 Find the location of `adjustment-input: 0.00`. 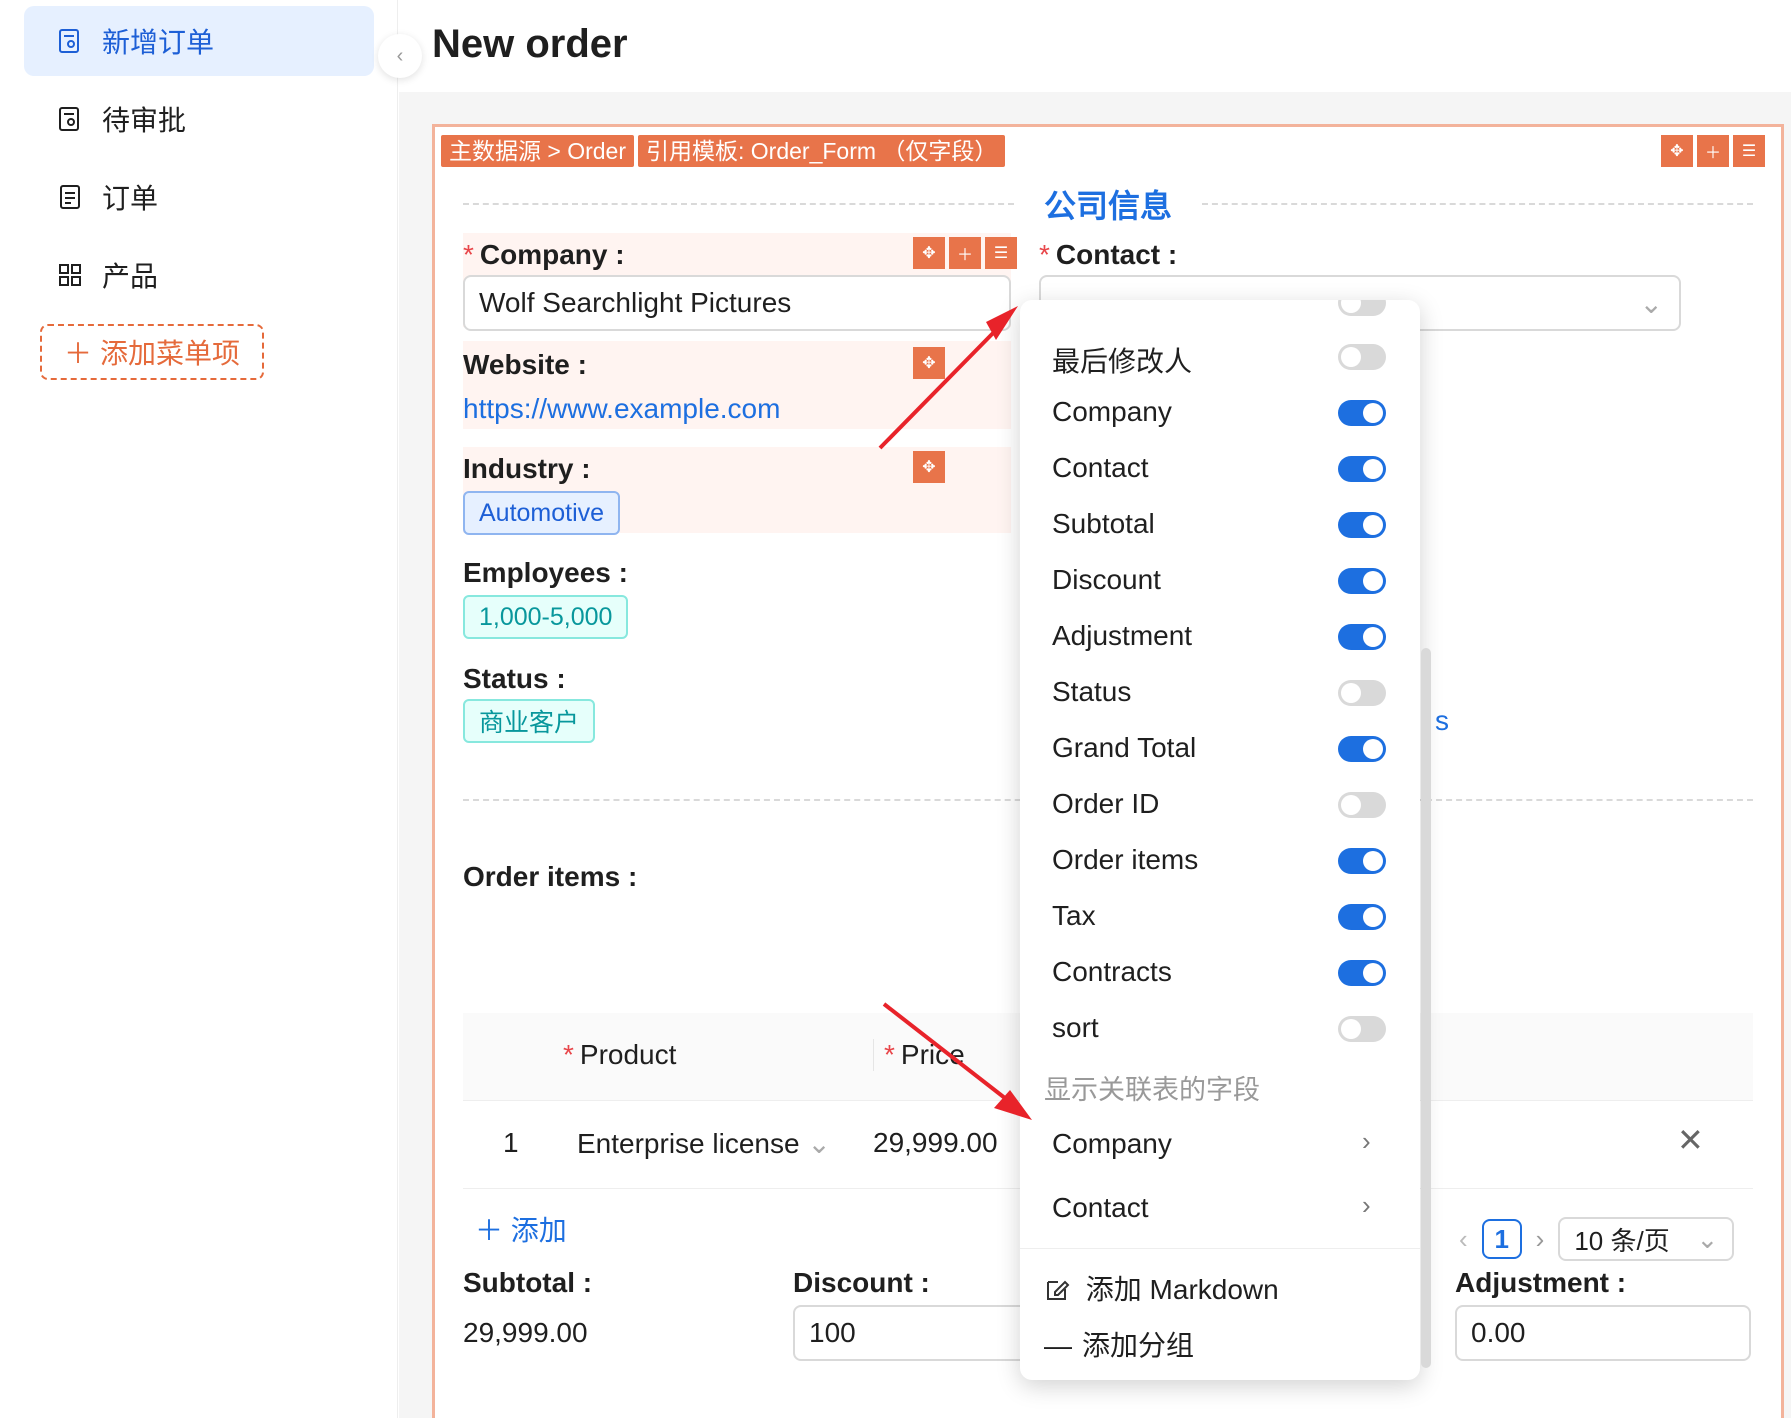

adjustment-input: 0.00 is located at coordinates (1603, 1333).